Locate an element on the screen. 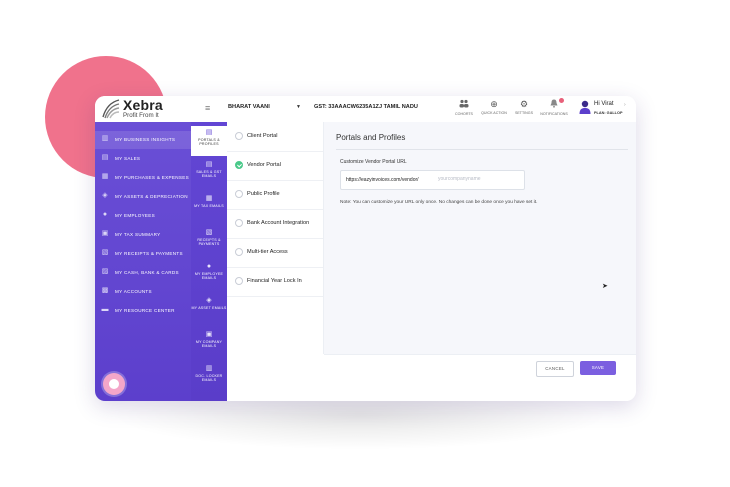 The image size is (730, 487). payment-icon: ▧ is located at coordinates (209, 232).